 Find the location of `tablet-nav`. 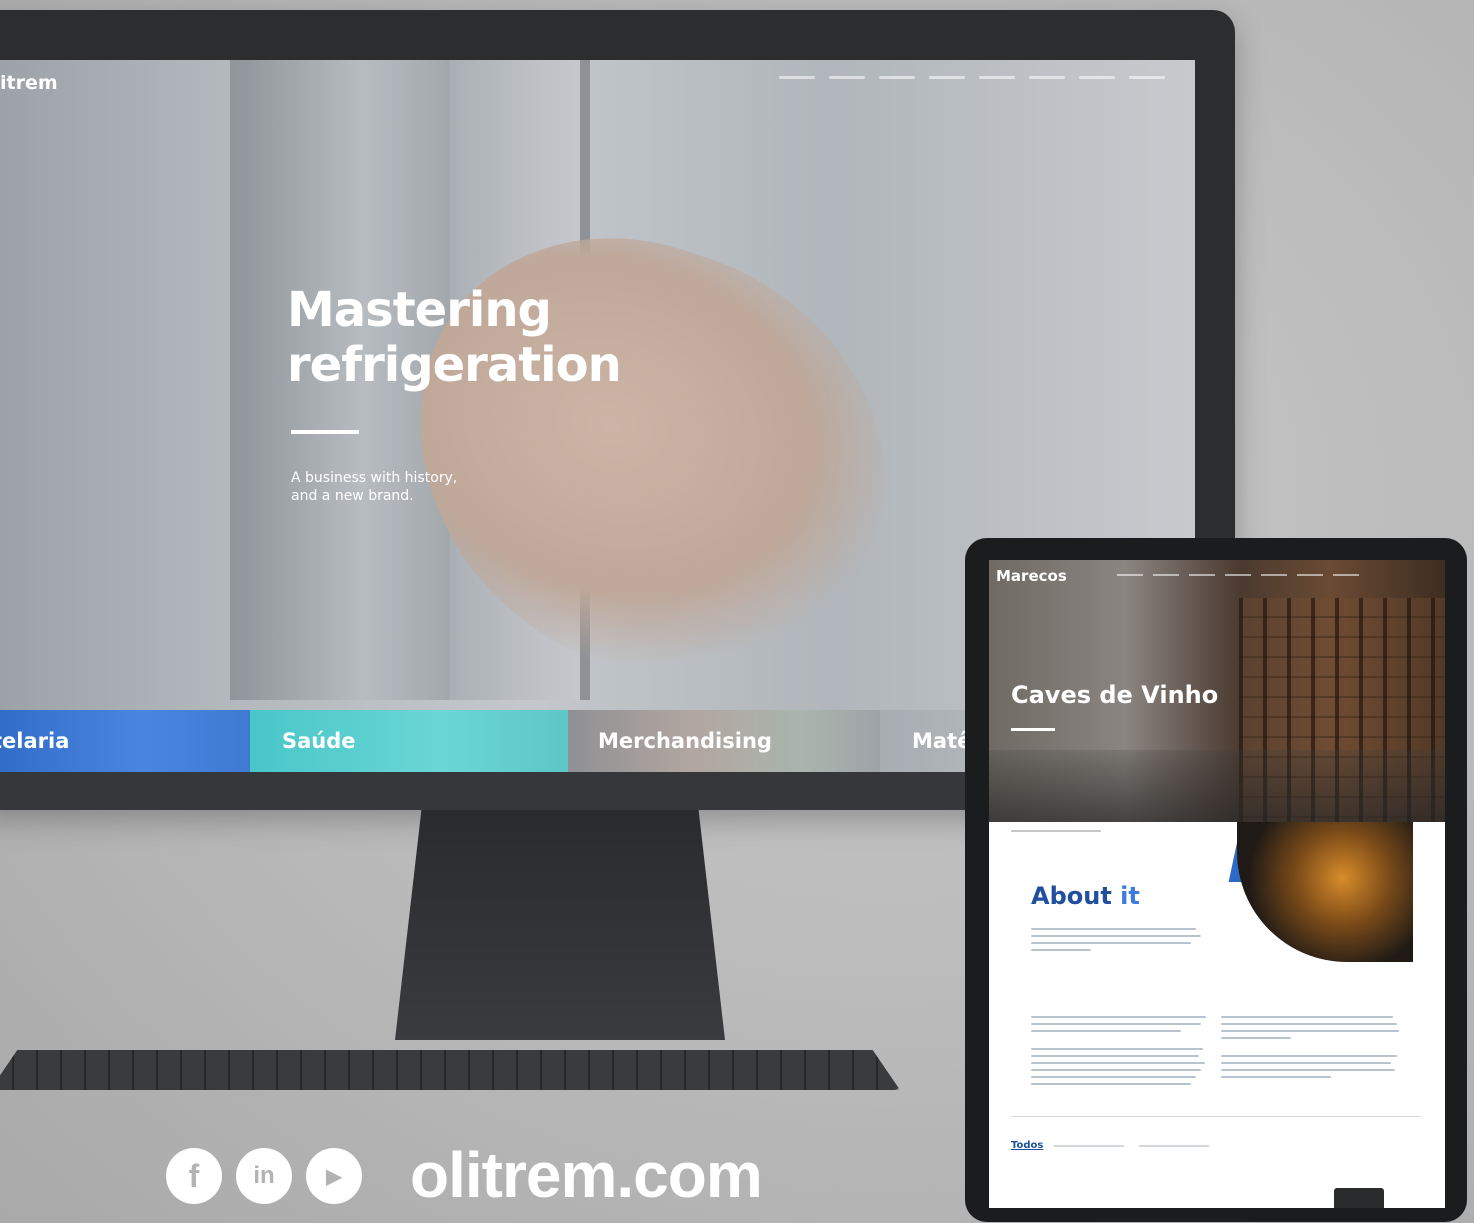

tablet-nav is located at coordinates (1238, 575).